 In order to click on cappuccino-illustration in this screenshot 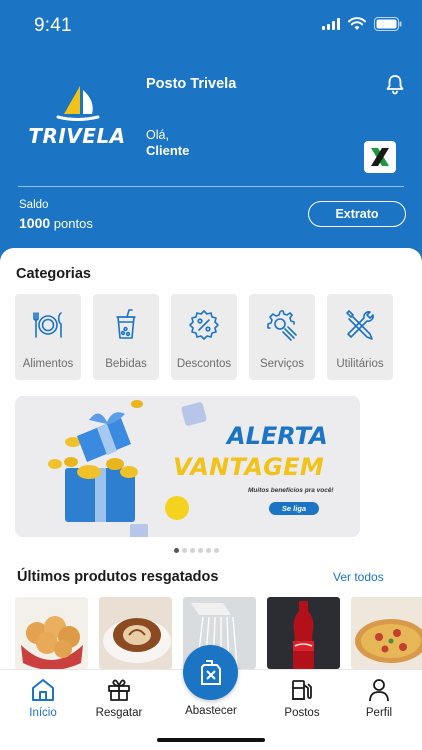, I will do `click(137, 640)`.